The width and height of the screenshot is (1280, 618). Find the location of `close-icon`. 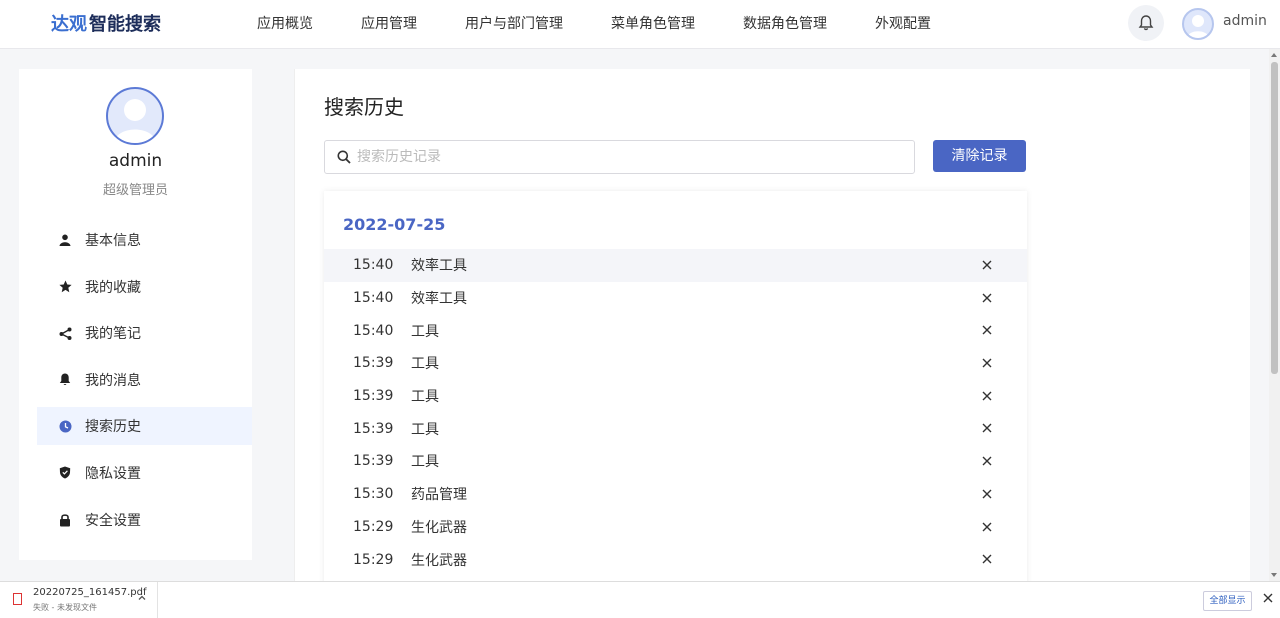

close-icon is located at coordinates (1268, 598).